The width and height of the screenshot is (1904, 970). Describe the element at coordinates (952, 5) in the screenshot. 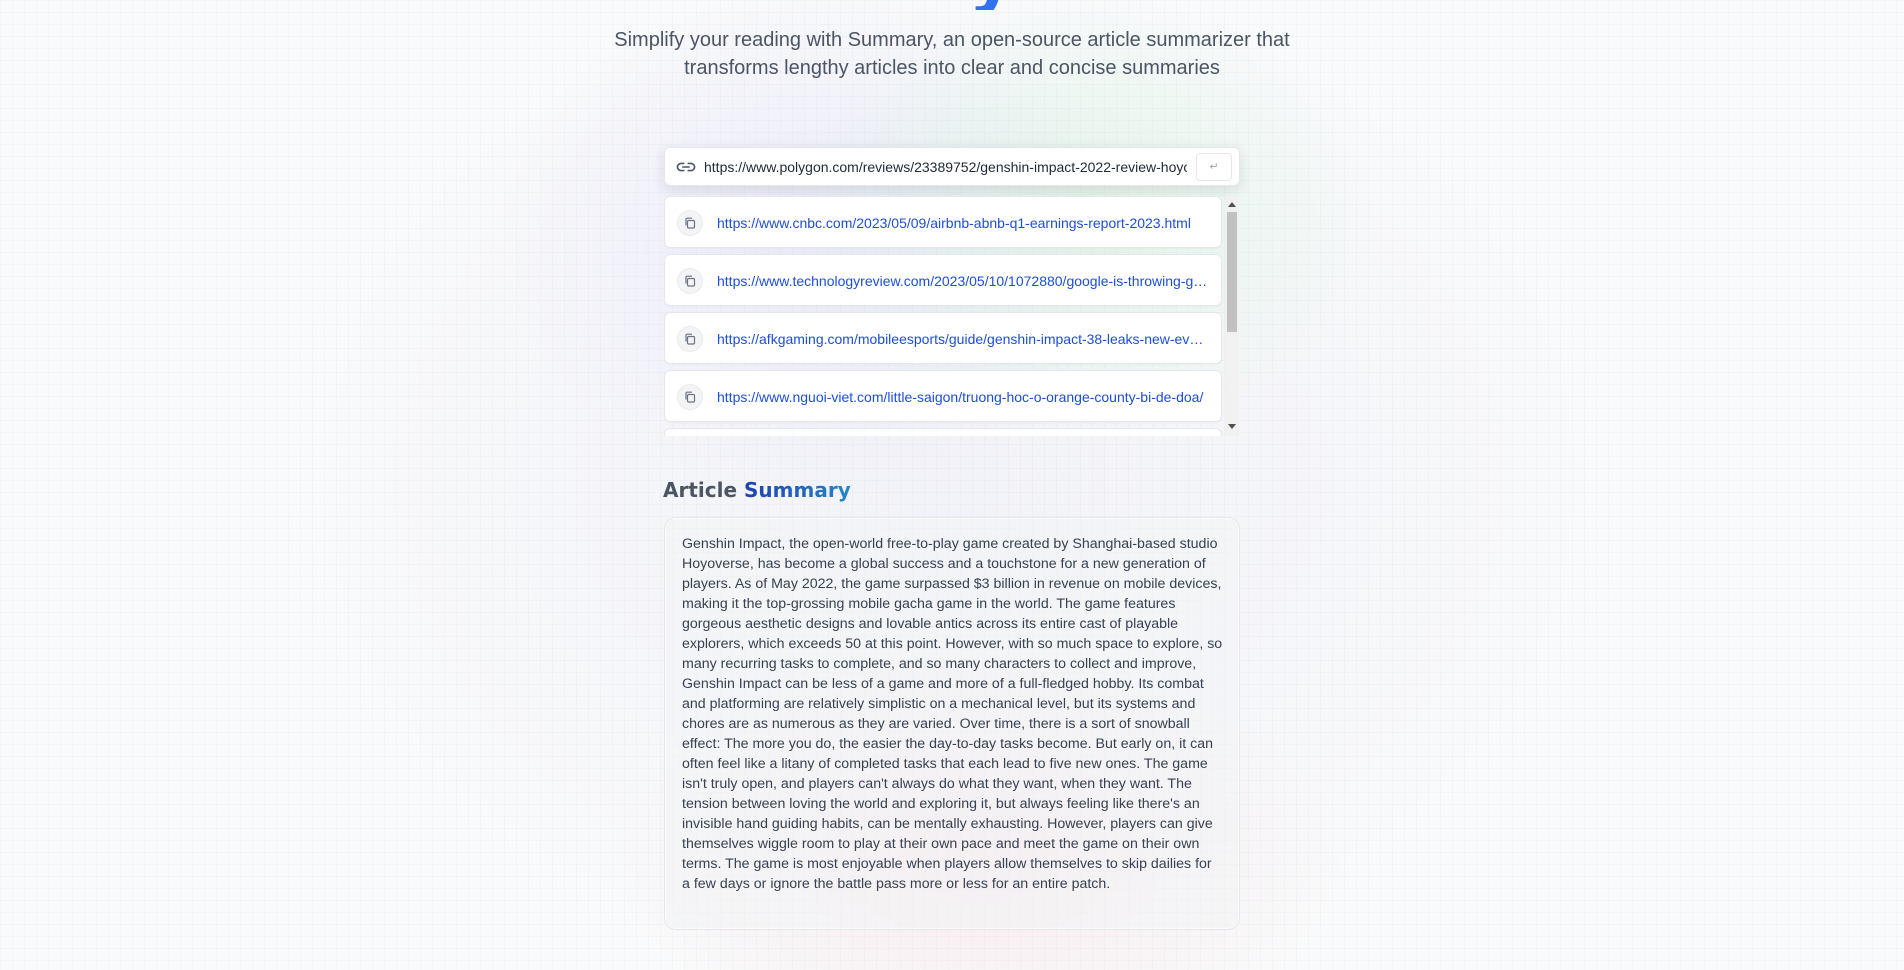

I see `hero-title: Summary GPT-4` at that location.